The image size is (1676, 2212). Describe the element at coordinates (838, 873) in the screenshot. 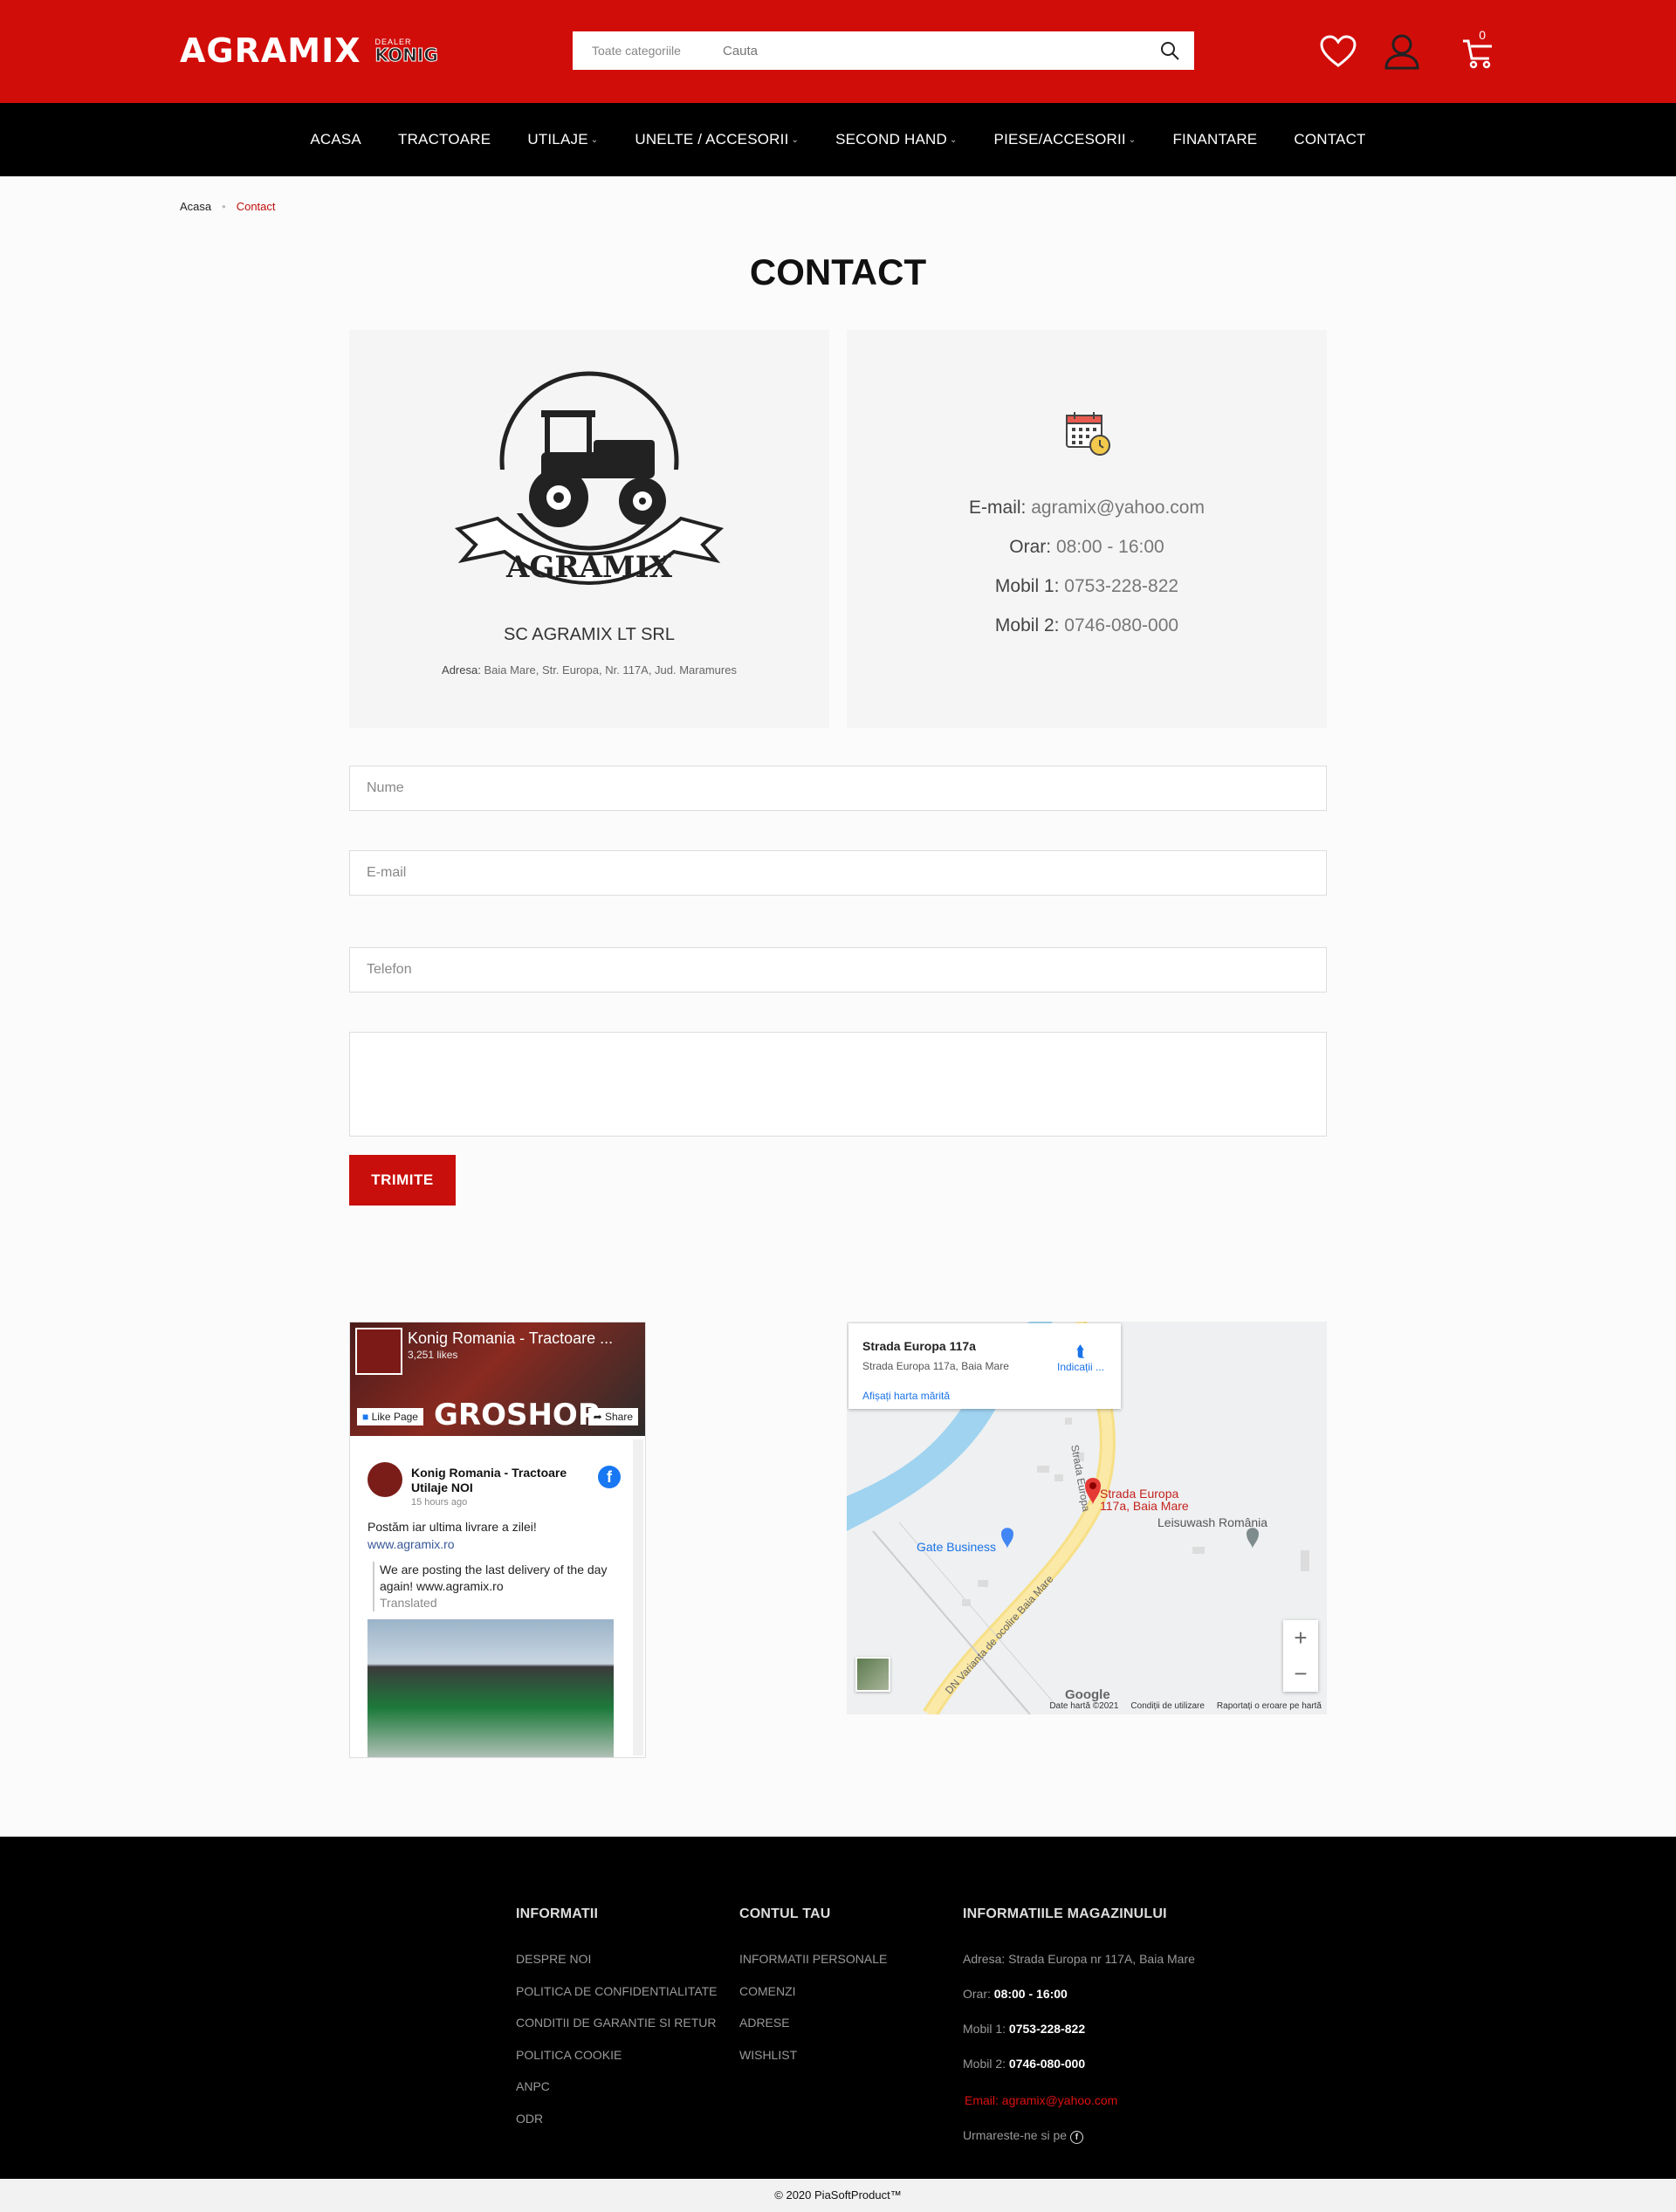

I see `email-field` at that location.